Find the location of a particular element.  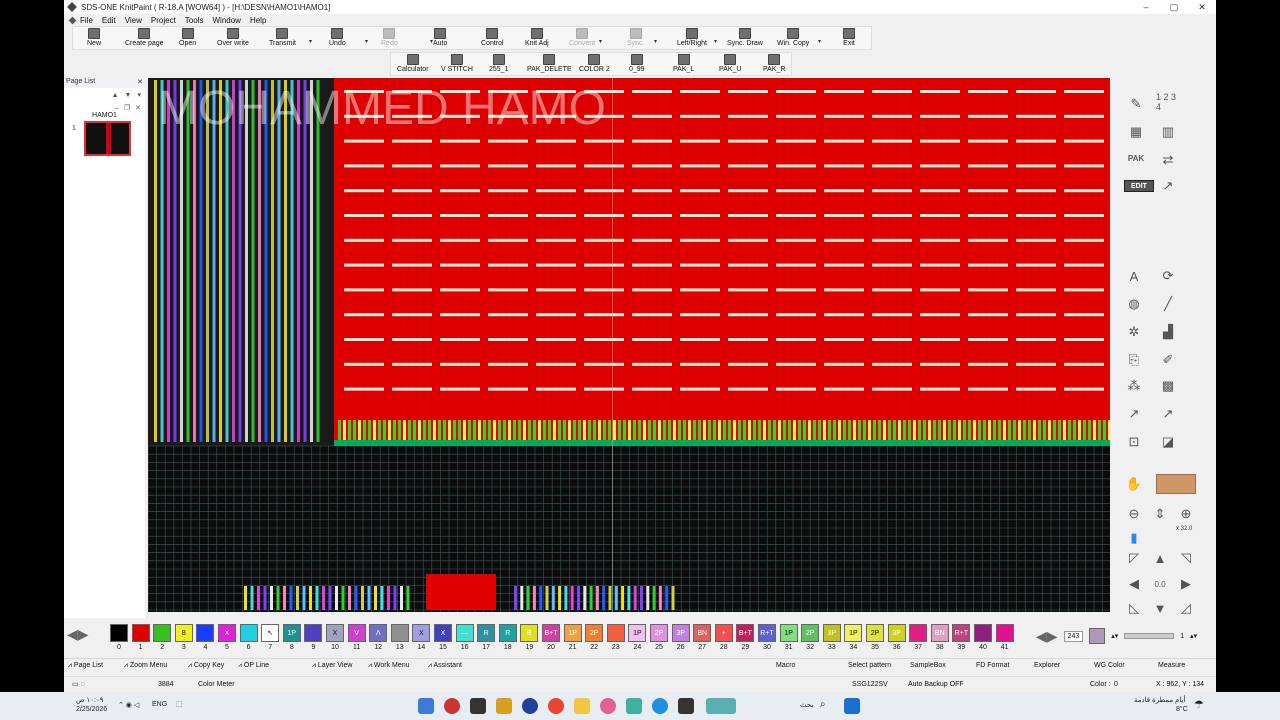

color-swatch-32: 2P is located at coordinates (810, 633).